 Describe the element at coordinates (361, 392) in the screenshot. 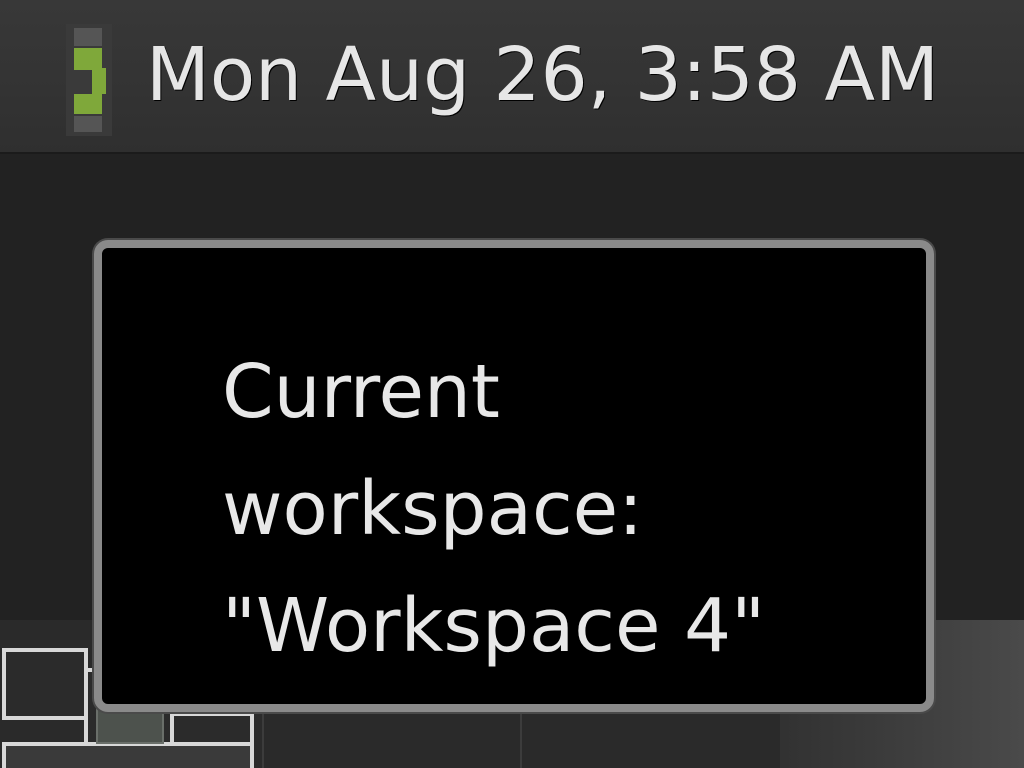

I see `tooltip-line-1: Current` at that location.